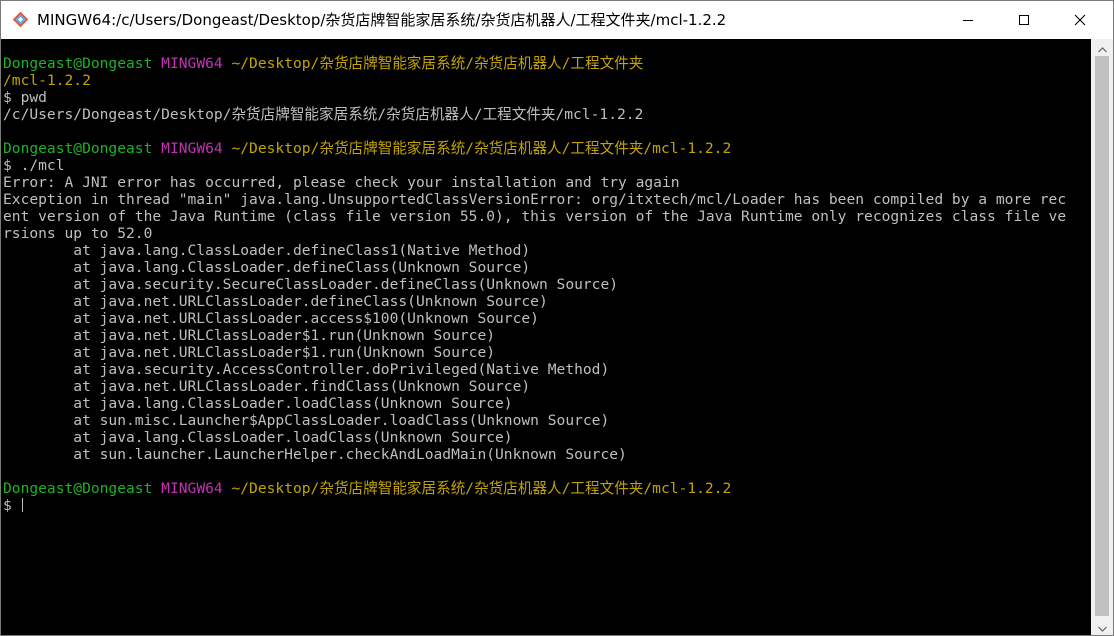 Image resolution: width=1114 pixels, height=636 pixels. I want to click on scroll-down-button, so click(1102, 626).